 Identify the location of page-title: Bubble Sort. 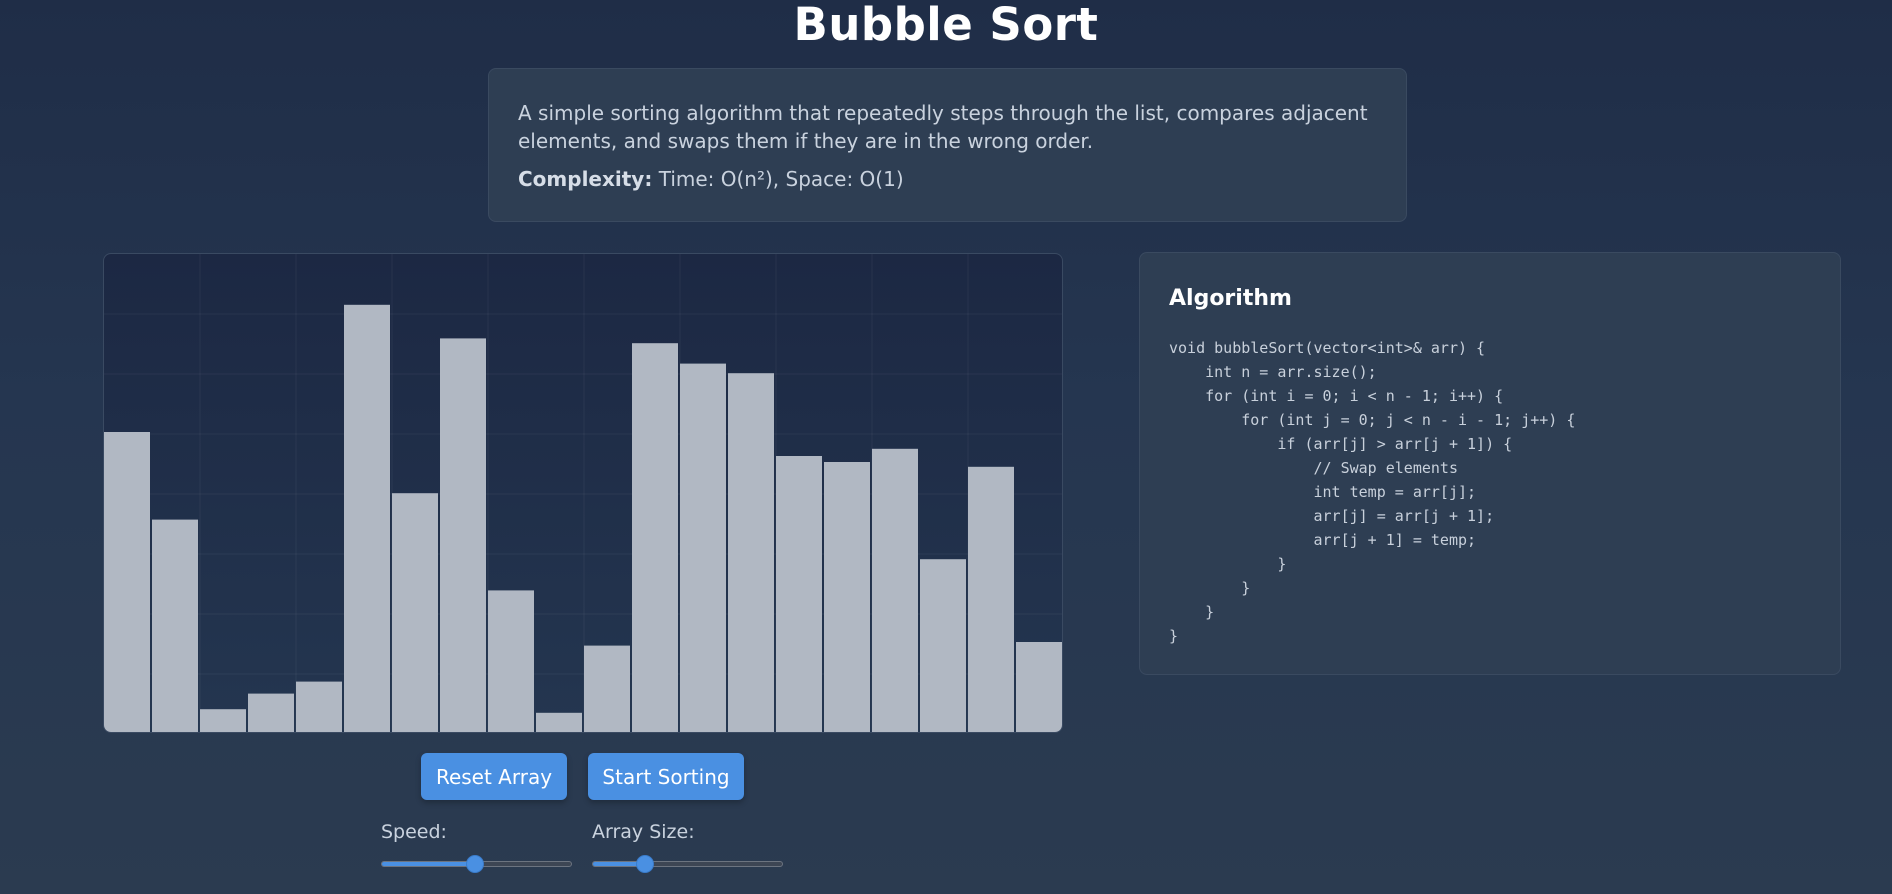
(946, 25).